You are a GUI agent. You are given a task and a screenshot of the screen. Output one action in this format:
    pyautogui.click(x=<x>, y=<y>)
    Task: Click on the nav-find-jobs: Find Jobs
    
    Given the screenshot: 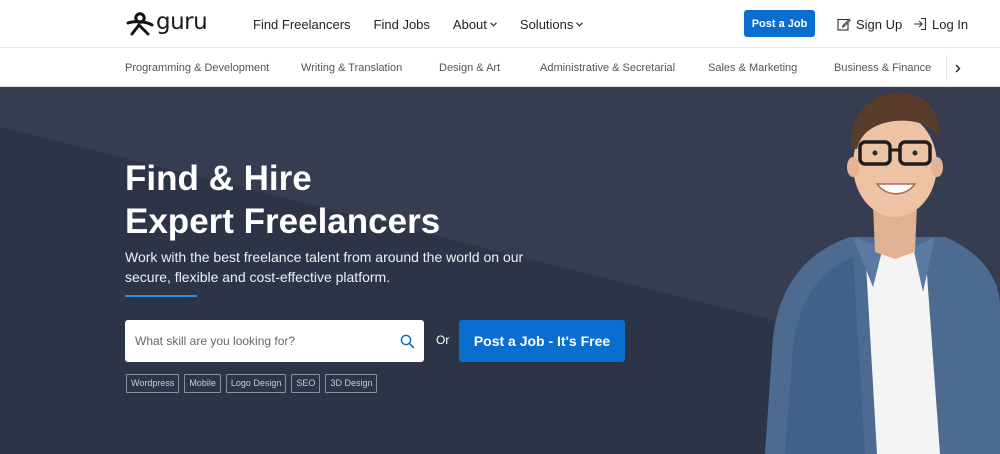 What is the action you would take?
    pyautogui.click(x=402, y=24)
    